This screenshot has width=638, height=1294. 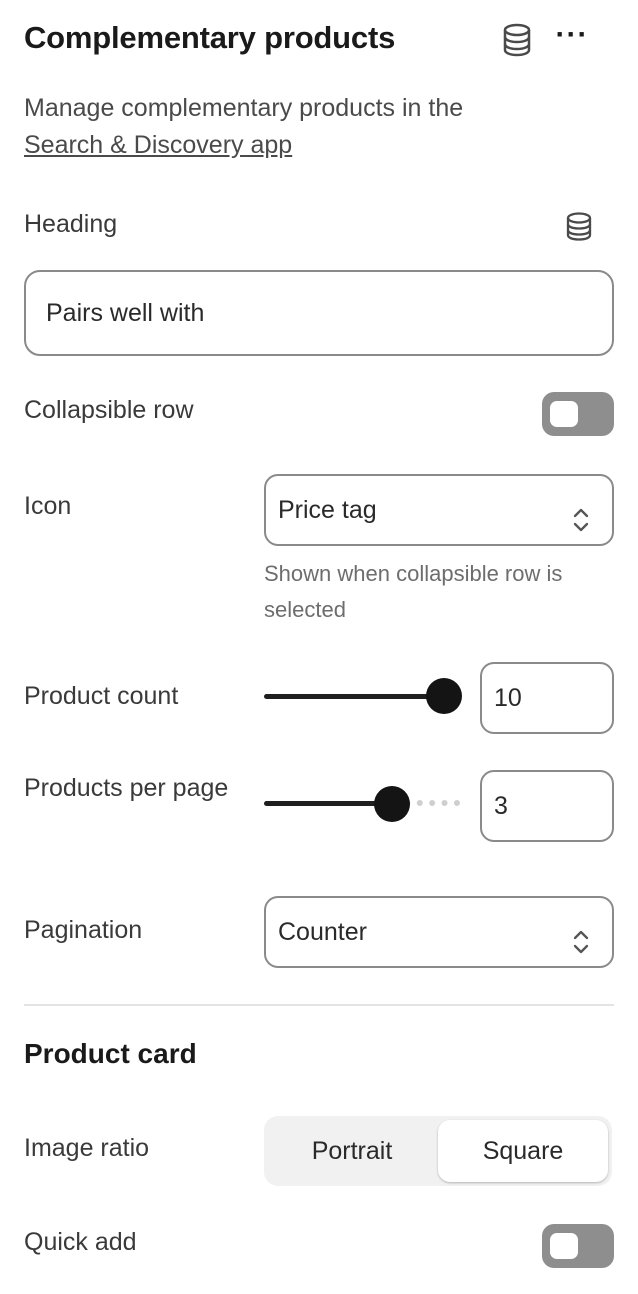 I want to click on image-ratio-label: Image ratio, so click(x=87, y=1148).